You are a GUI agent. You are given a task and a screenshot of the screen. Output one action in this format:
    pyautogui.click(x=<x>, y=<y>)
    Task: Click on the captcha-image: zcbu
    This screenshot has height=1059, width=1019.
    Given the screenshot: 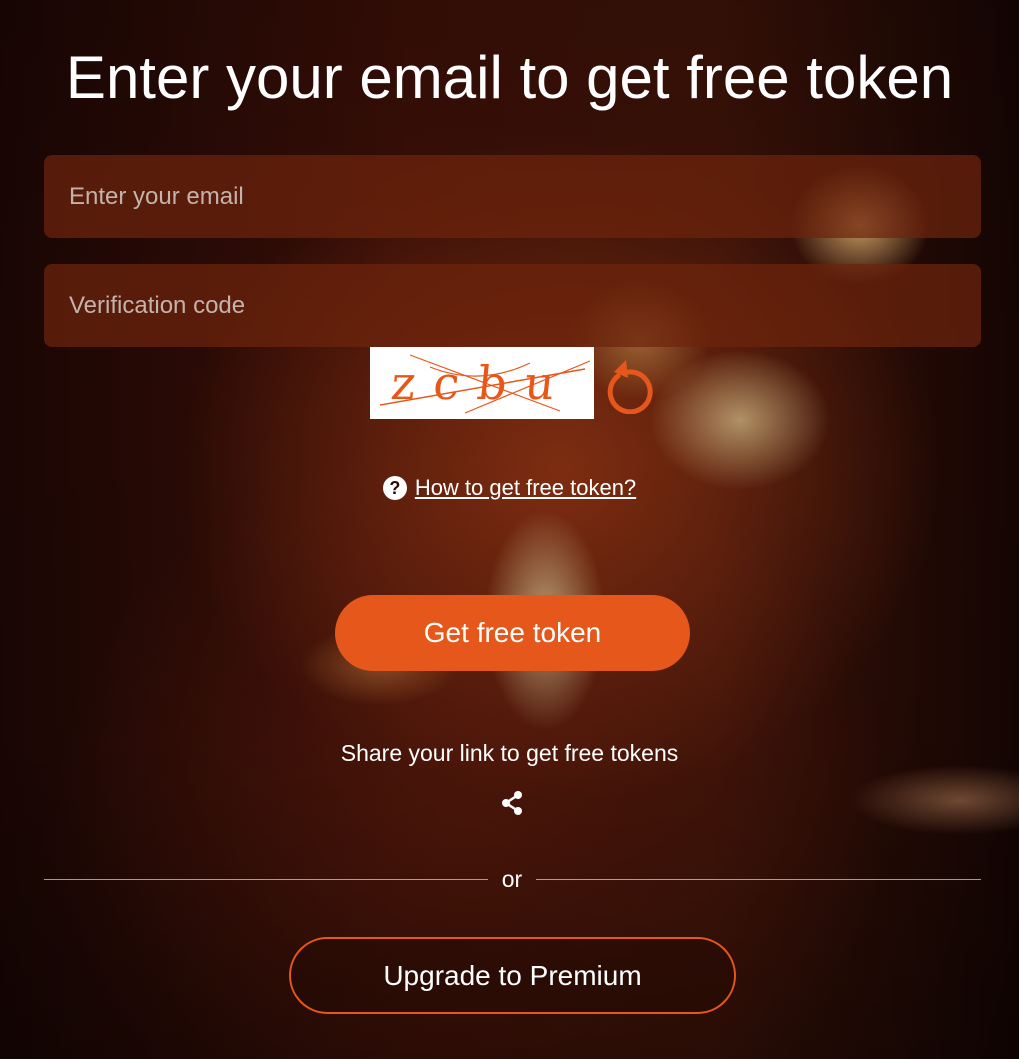 What is the action you would take?
    pyautogui.click(x=482, y=383)
    